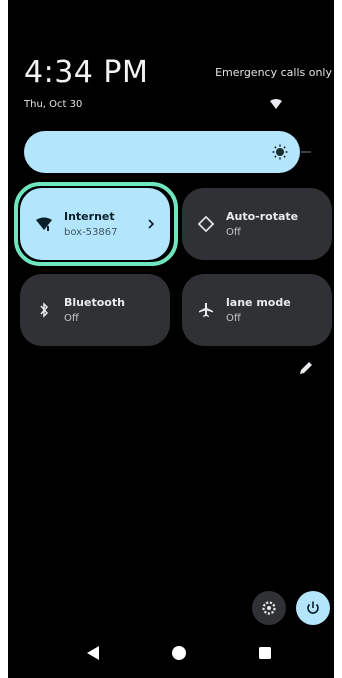 This screenshot has height=678, width=342. Describe the element at coordinates (93, 653) in the screenshot. I see `back-triangle-icon` at that location.